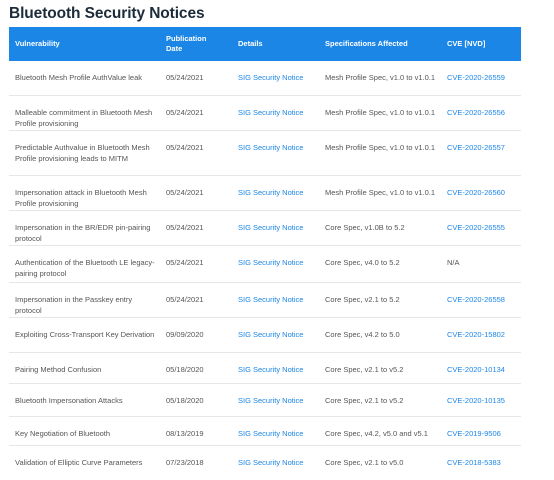 The height and width of the screenshot is (480, 554). I want to click on cve-link: CVE-2020-26557, so click(483, 147).